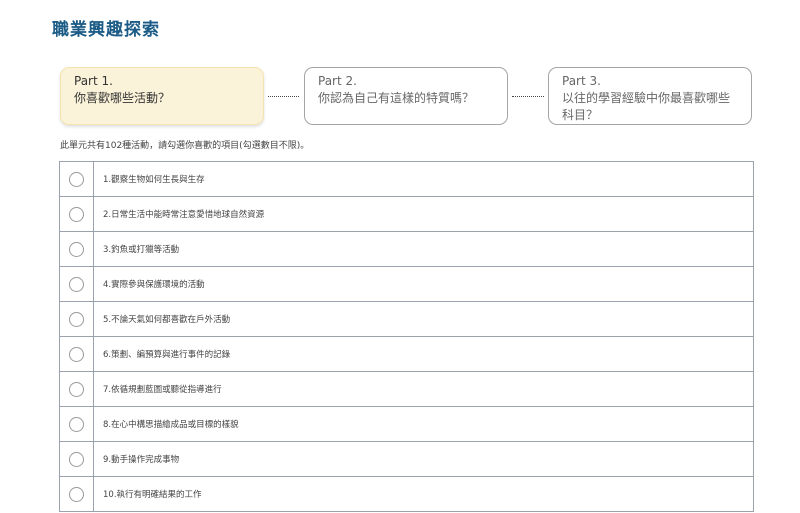 The height and width of the screenshot is (513, 800). What do you see at coordinates (141, 460) in the screenshot?
I see `activity-label: 9.動手操作完成事物` at bounding box center [141, 460].